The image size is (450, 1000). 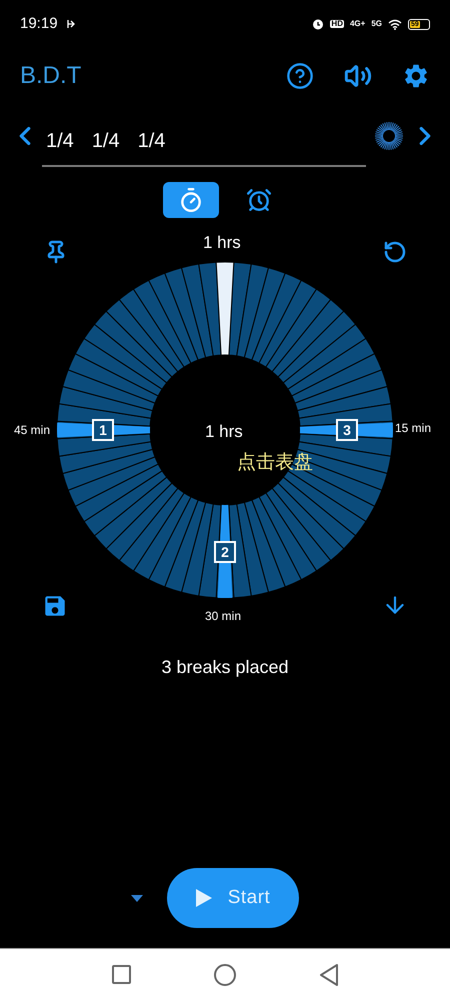 I want to click on caret-icon, so click(x=137, y=898).